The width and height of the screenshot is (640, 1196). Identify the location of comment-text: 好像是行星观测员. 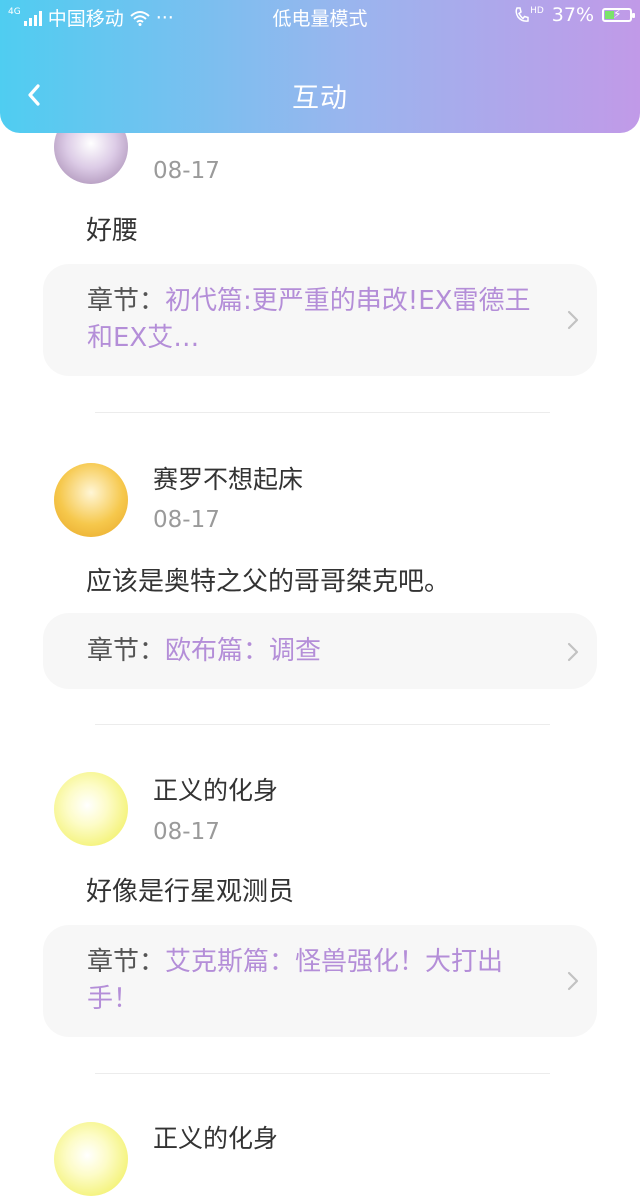
(190, 892).